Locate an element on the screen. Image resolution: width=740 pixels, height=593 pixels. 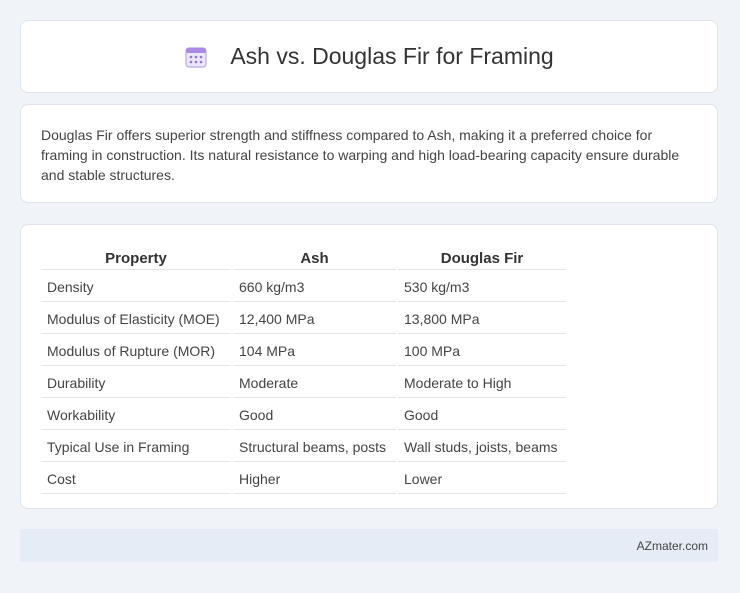
table-cell: 660 kg/m3 is located at coordinates (314, 287).